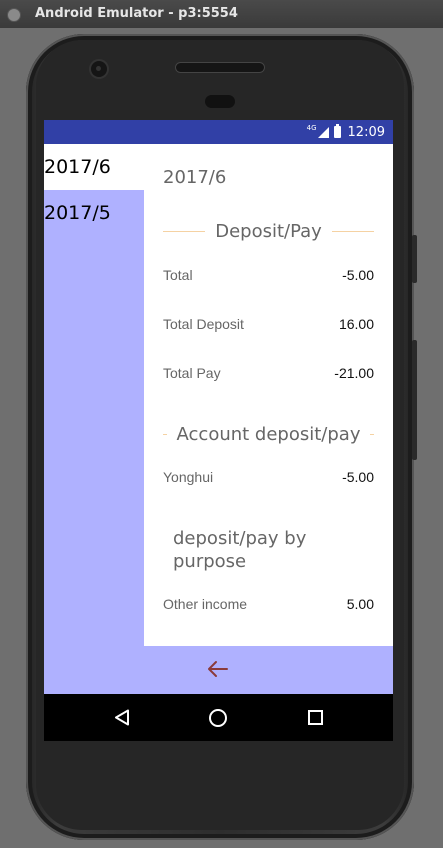  I want to click on power-key, so click(414, 259).